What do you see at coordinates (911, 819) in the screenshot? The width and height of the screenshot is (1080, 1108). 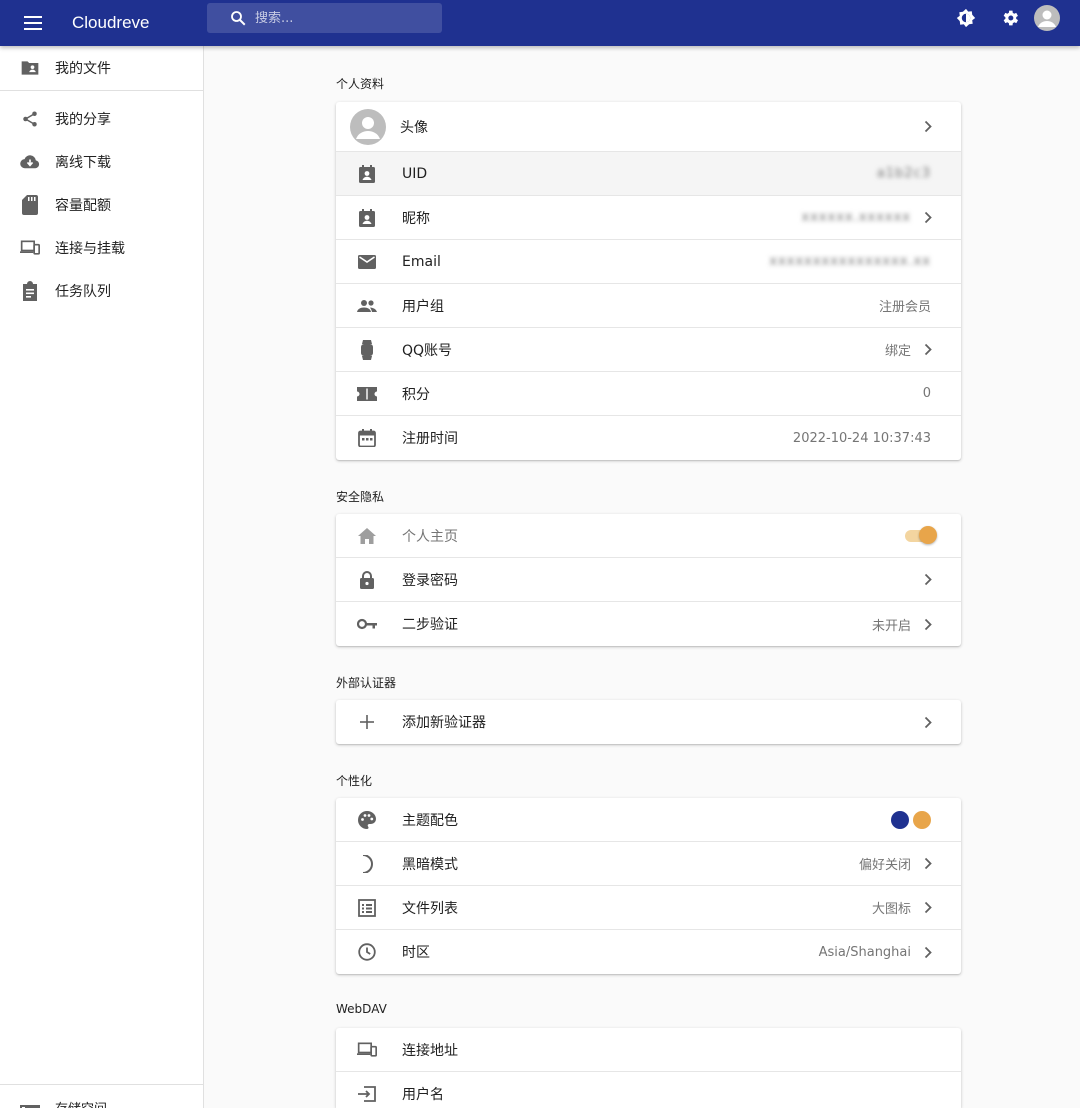 I see `theme-color-swatches` at bounding box center [911, 819].